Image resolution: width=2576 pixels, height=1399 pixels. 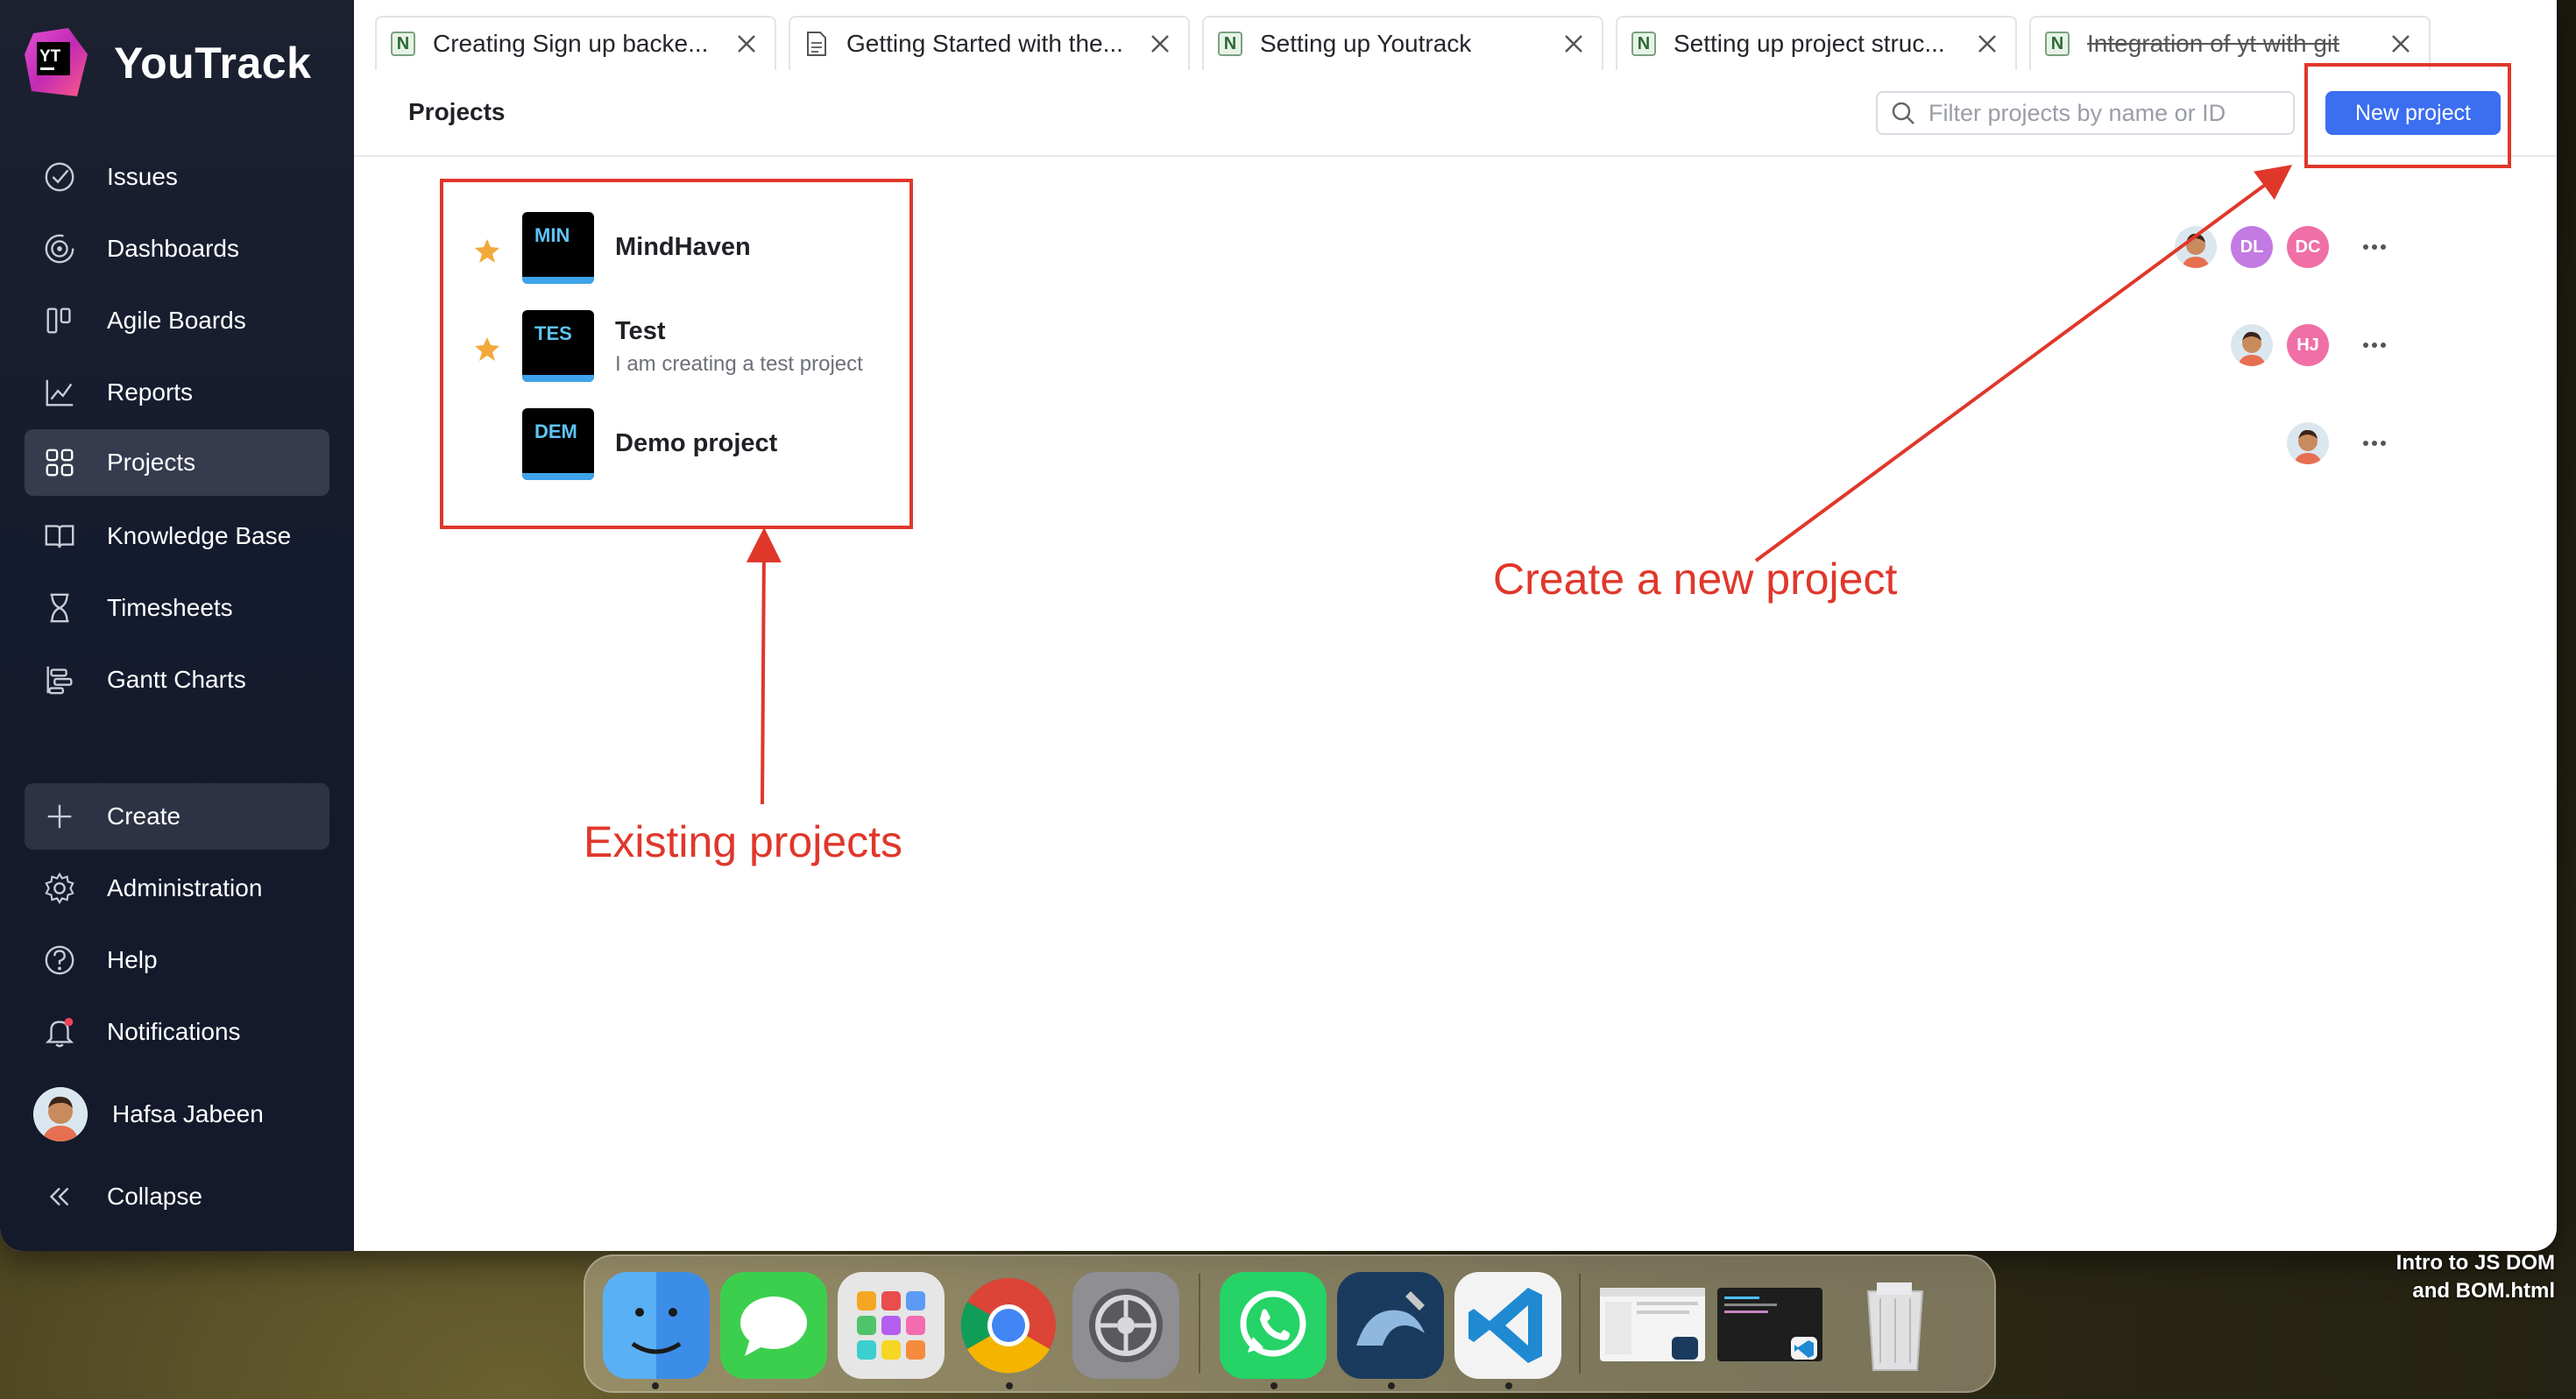 I want to click on annotation-create-project: Create a new project, so click(x=1695, y=579).